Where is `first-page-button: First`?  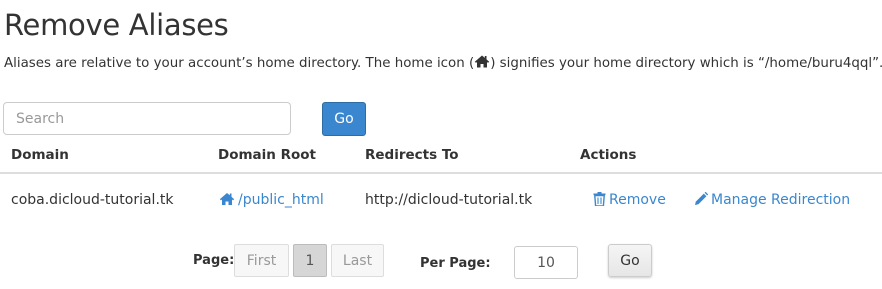
first-page-button: First is located at coordinates (261, 260).